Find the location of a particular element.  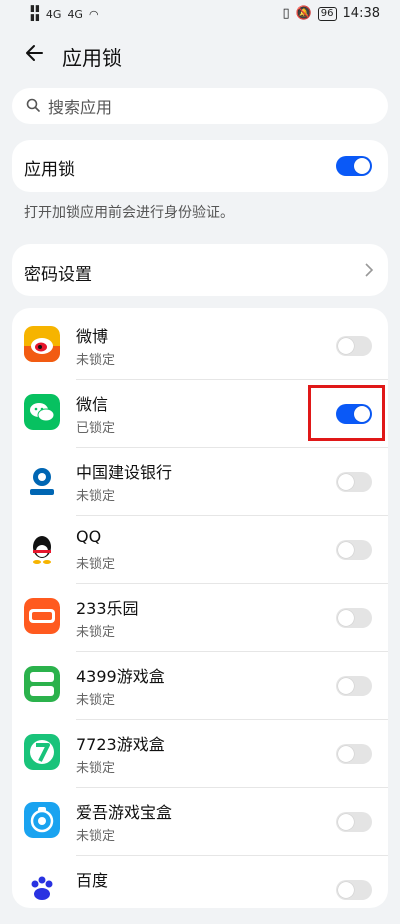

lock-toggle-qq is located at coordinates (354, 550).